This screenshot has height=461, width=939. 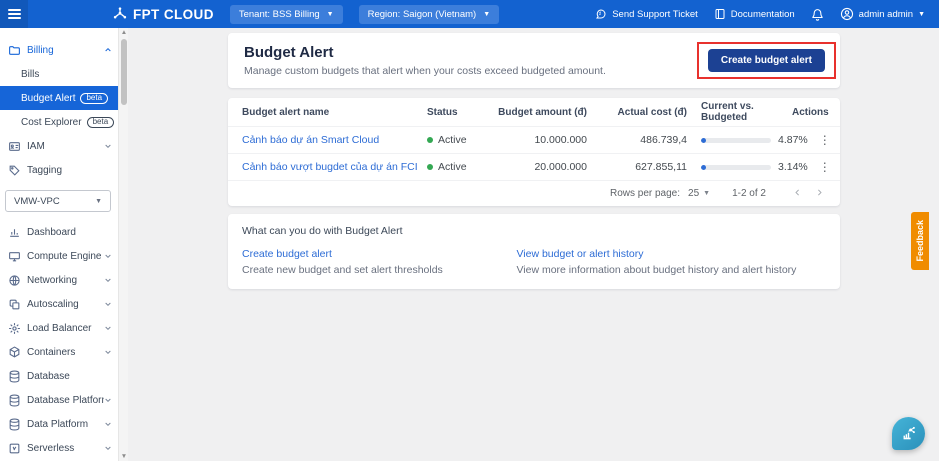 I want to click on budget-amount: 10.000.000, so click(x=560, y=140).